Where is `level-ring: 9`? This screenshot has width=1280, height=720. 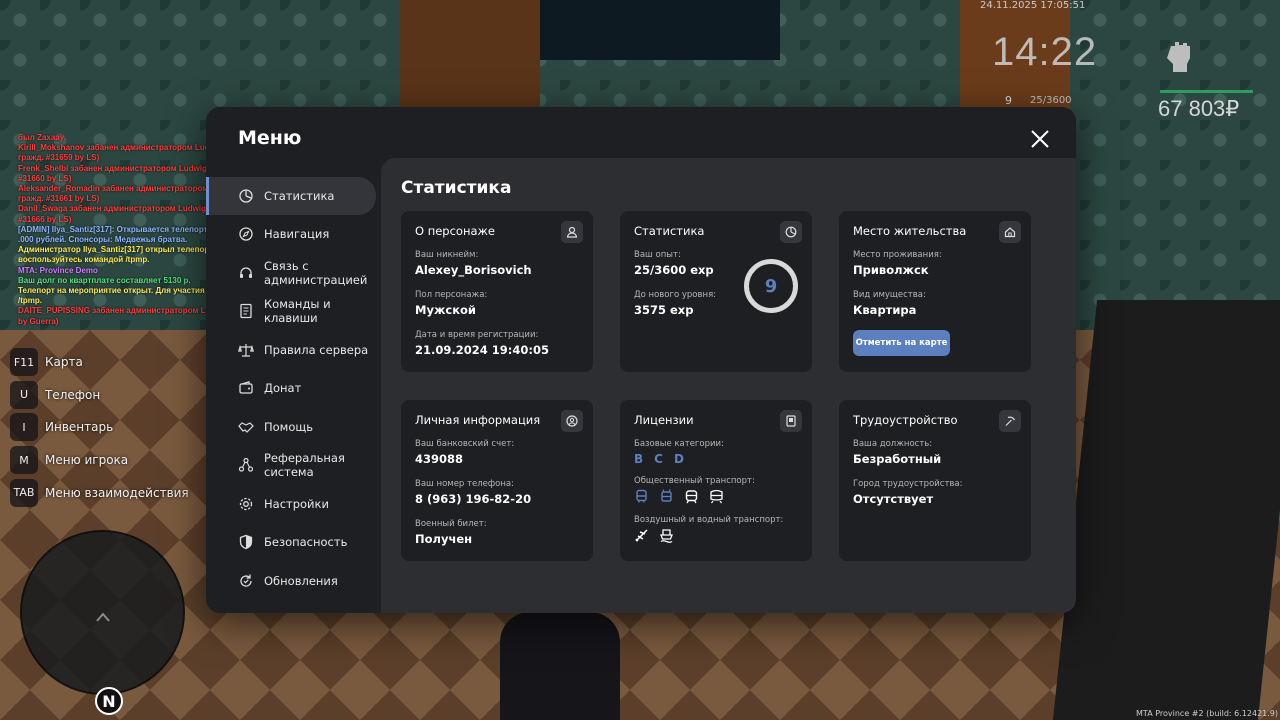 level-ring: 9 is located at coordinates (771, 286).